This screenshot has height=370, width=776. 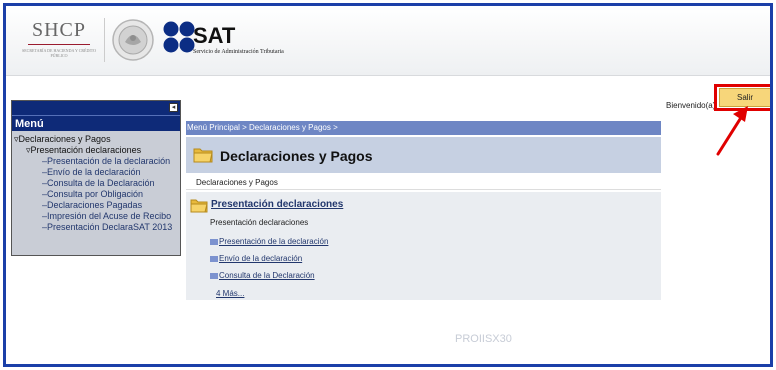 What do you see at coordinates (274, 241) in the screenshot?
I see `link-label: Presentación de la declaración` at bounding box center [274, 241].